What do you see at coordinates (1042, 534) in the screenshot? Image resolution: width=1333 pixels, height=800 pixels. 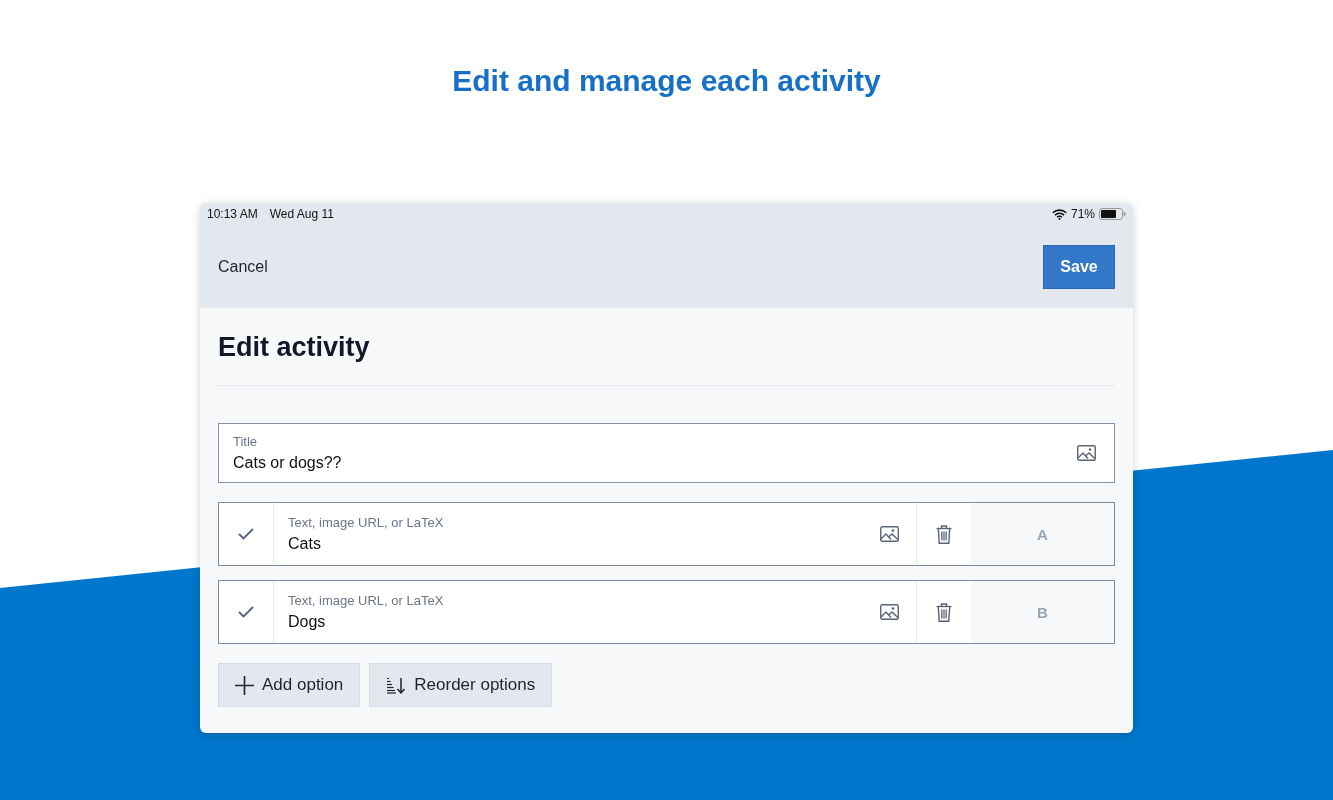 I see `option-letter: A` at bounding box center [1042, 534].